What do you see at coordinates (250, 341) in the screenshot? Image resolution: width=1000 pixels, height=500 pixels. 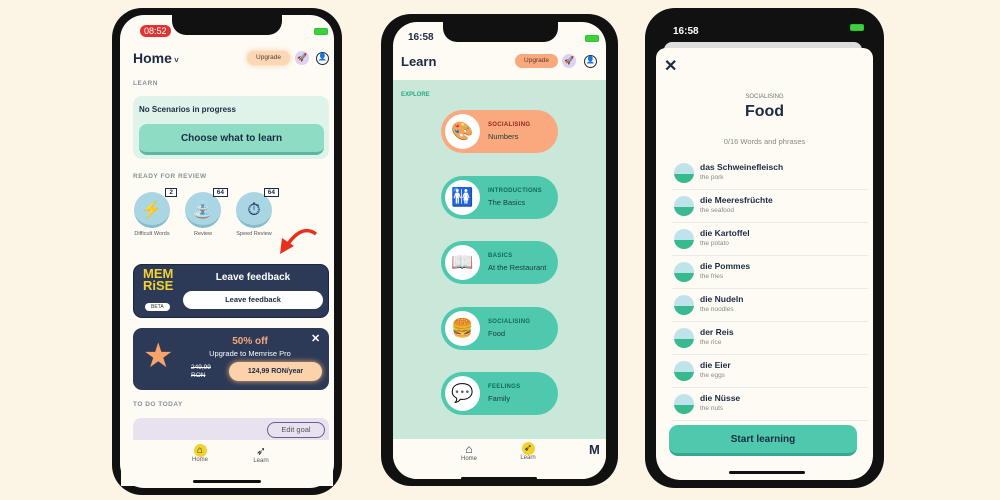 I see `promo-discount: 50% off` at bounding box center [250, 341].